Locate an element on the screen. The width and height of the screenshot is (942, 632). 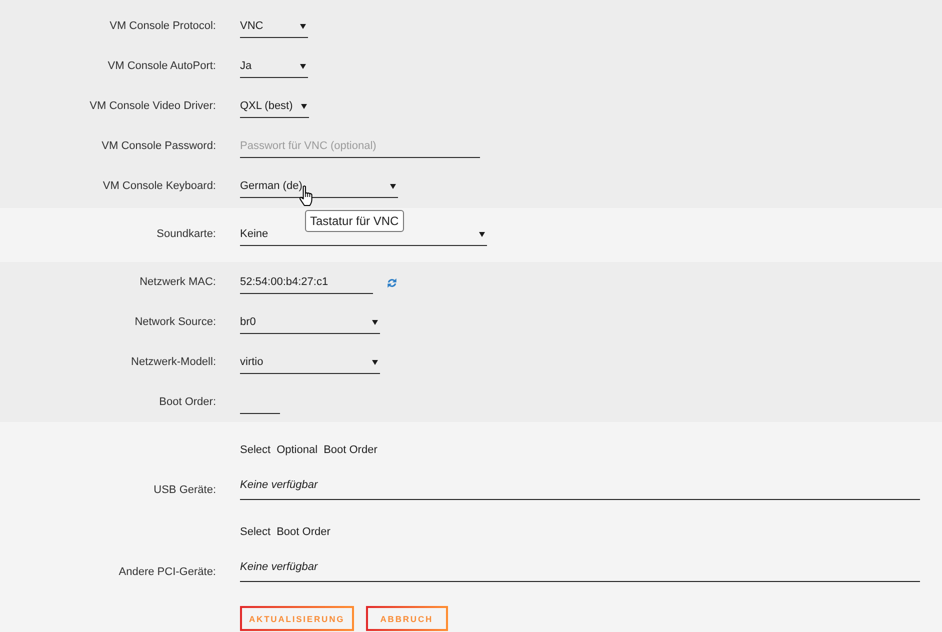
dropdown: virtio is located at coordinates (310, 363).